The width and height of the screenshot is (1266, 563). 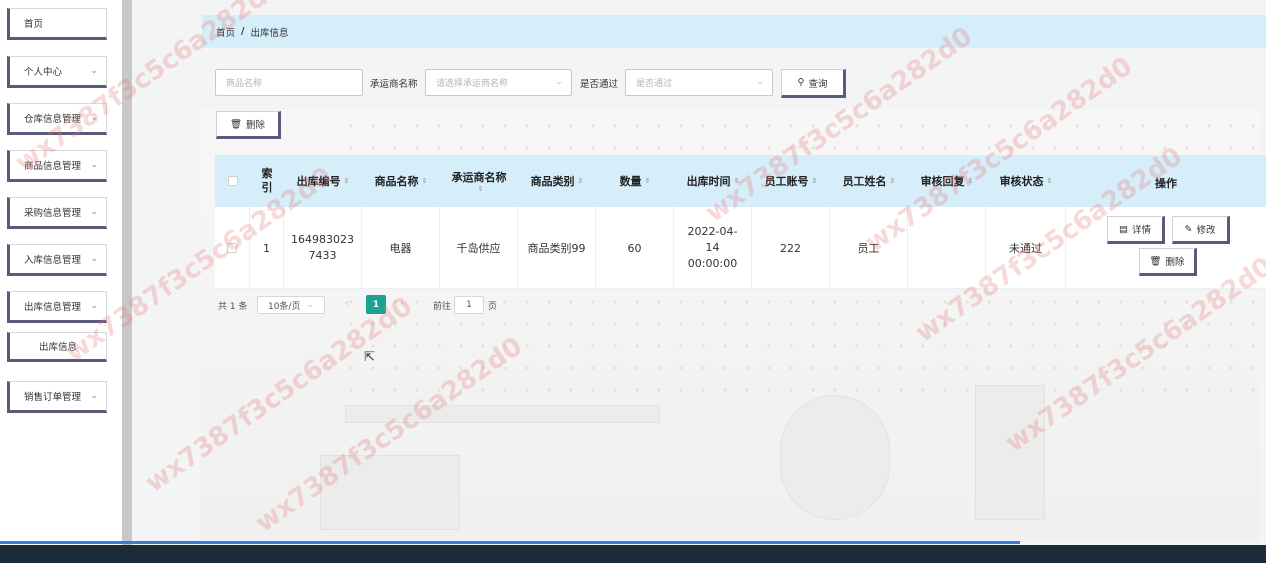 What do you see at coordinates (376, 304) in the screenshot?
I see `page-number-current: 1` at bounding box center [376, 304].